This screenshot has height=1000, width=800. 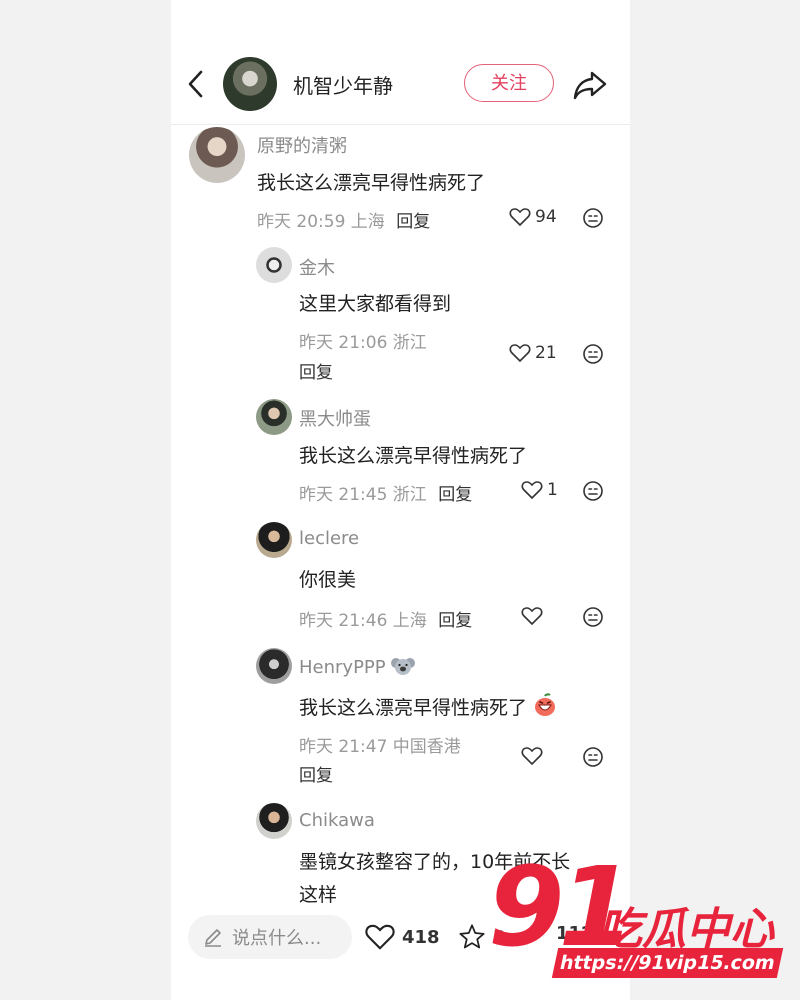 What do you see at coordinates (335, 418) in the screenshot?
I see `comment-username: 黑大帅蛋` at bounding box center [335, 418].